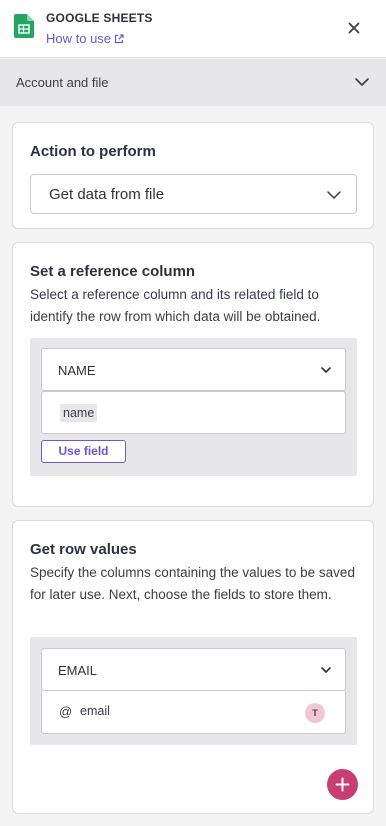  Describe the element at coordinates (78, 670) in the screenshot. I see `value-column-value: EMAIL` at that location.